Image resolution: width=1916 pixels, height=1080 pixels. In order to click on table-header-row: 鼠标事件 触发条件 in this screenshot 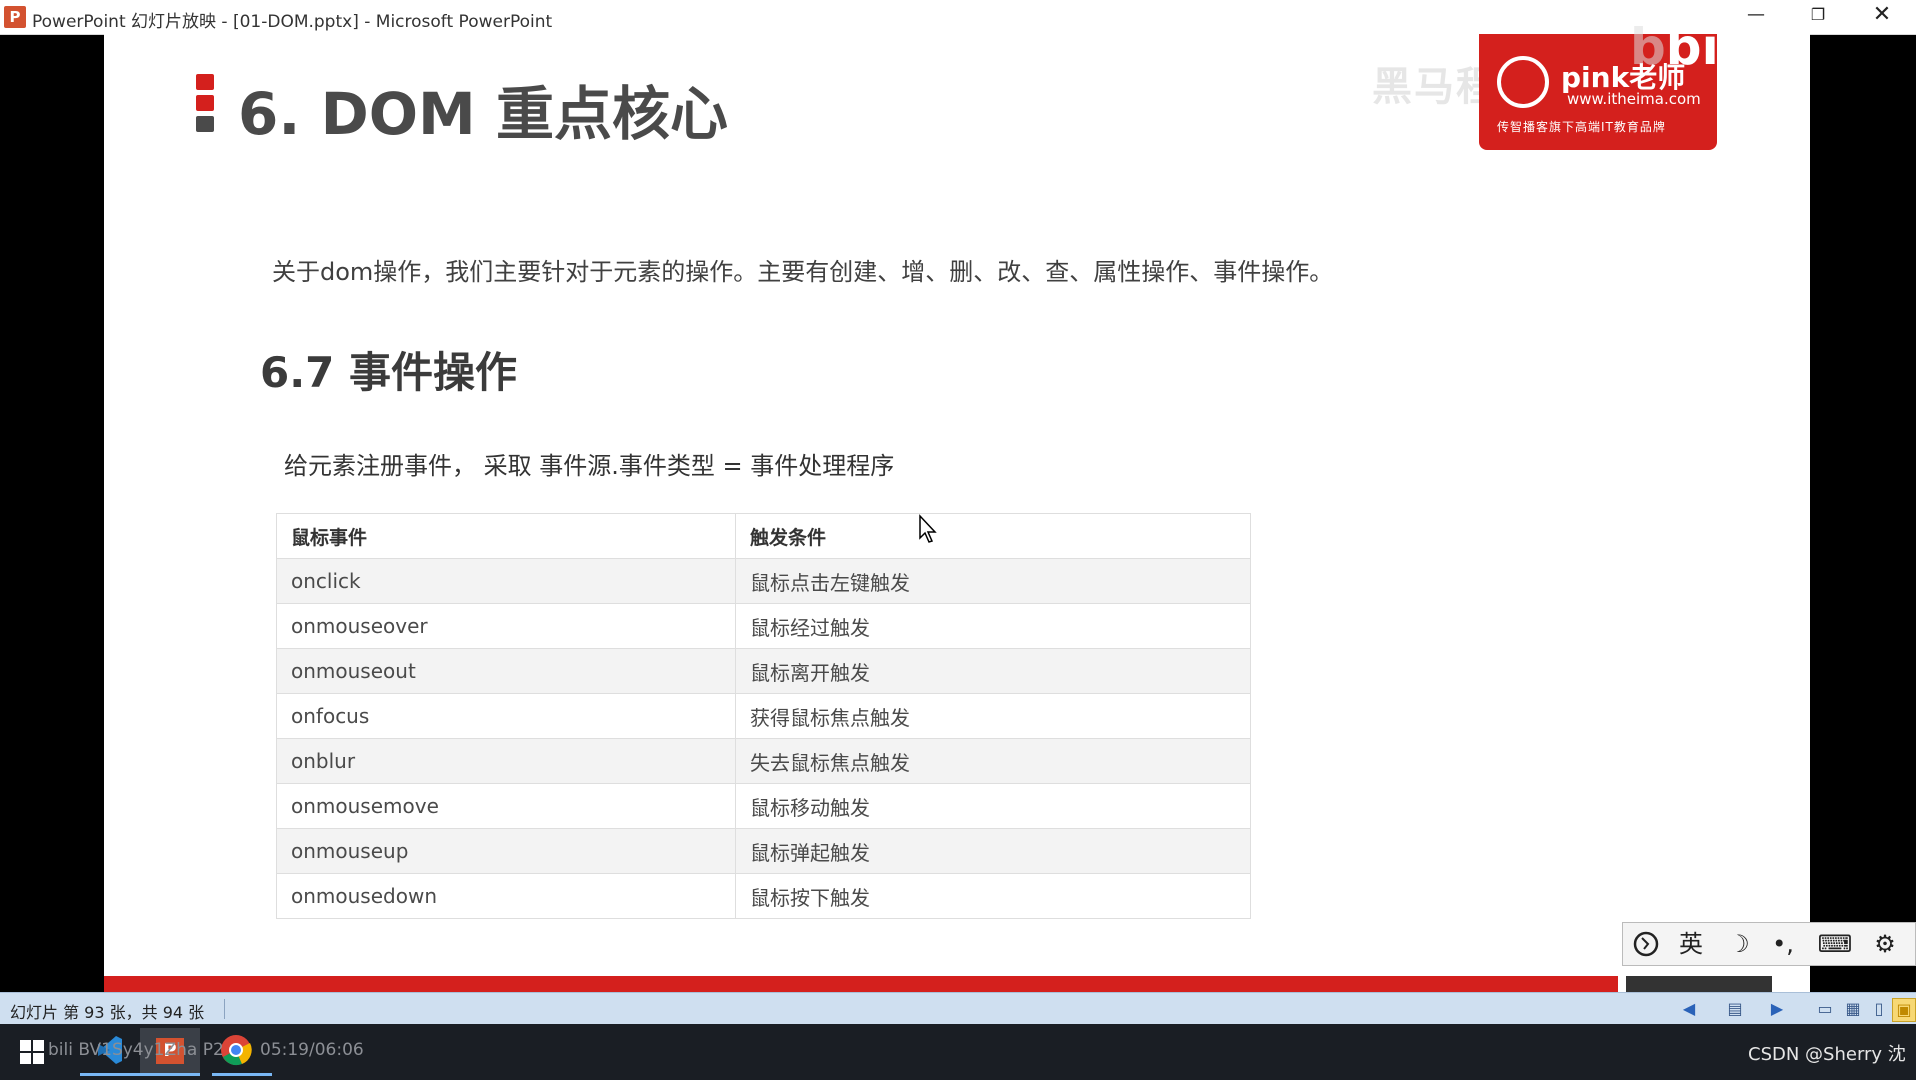, I will do `click(763, 536)`.